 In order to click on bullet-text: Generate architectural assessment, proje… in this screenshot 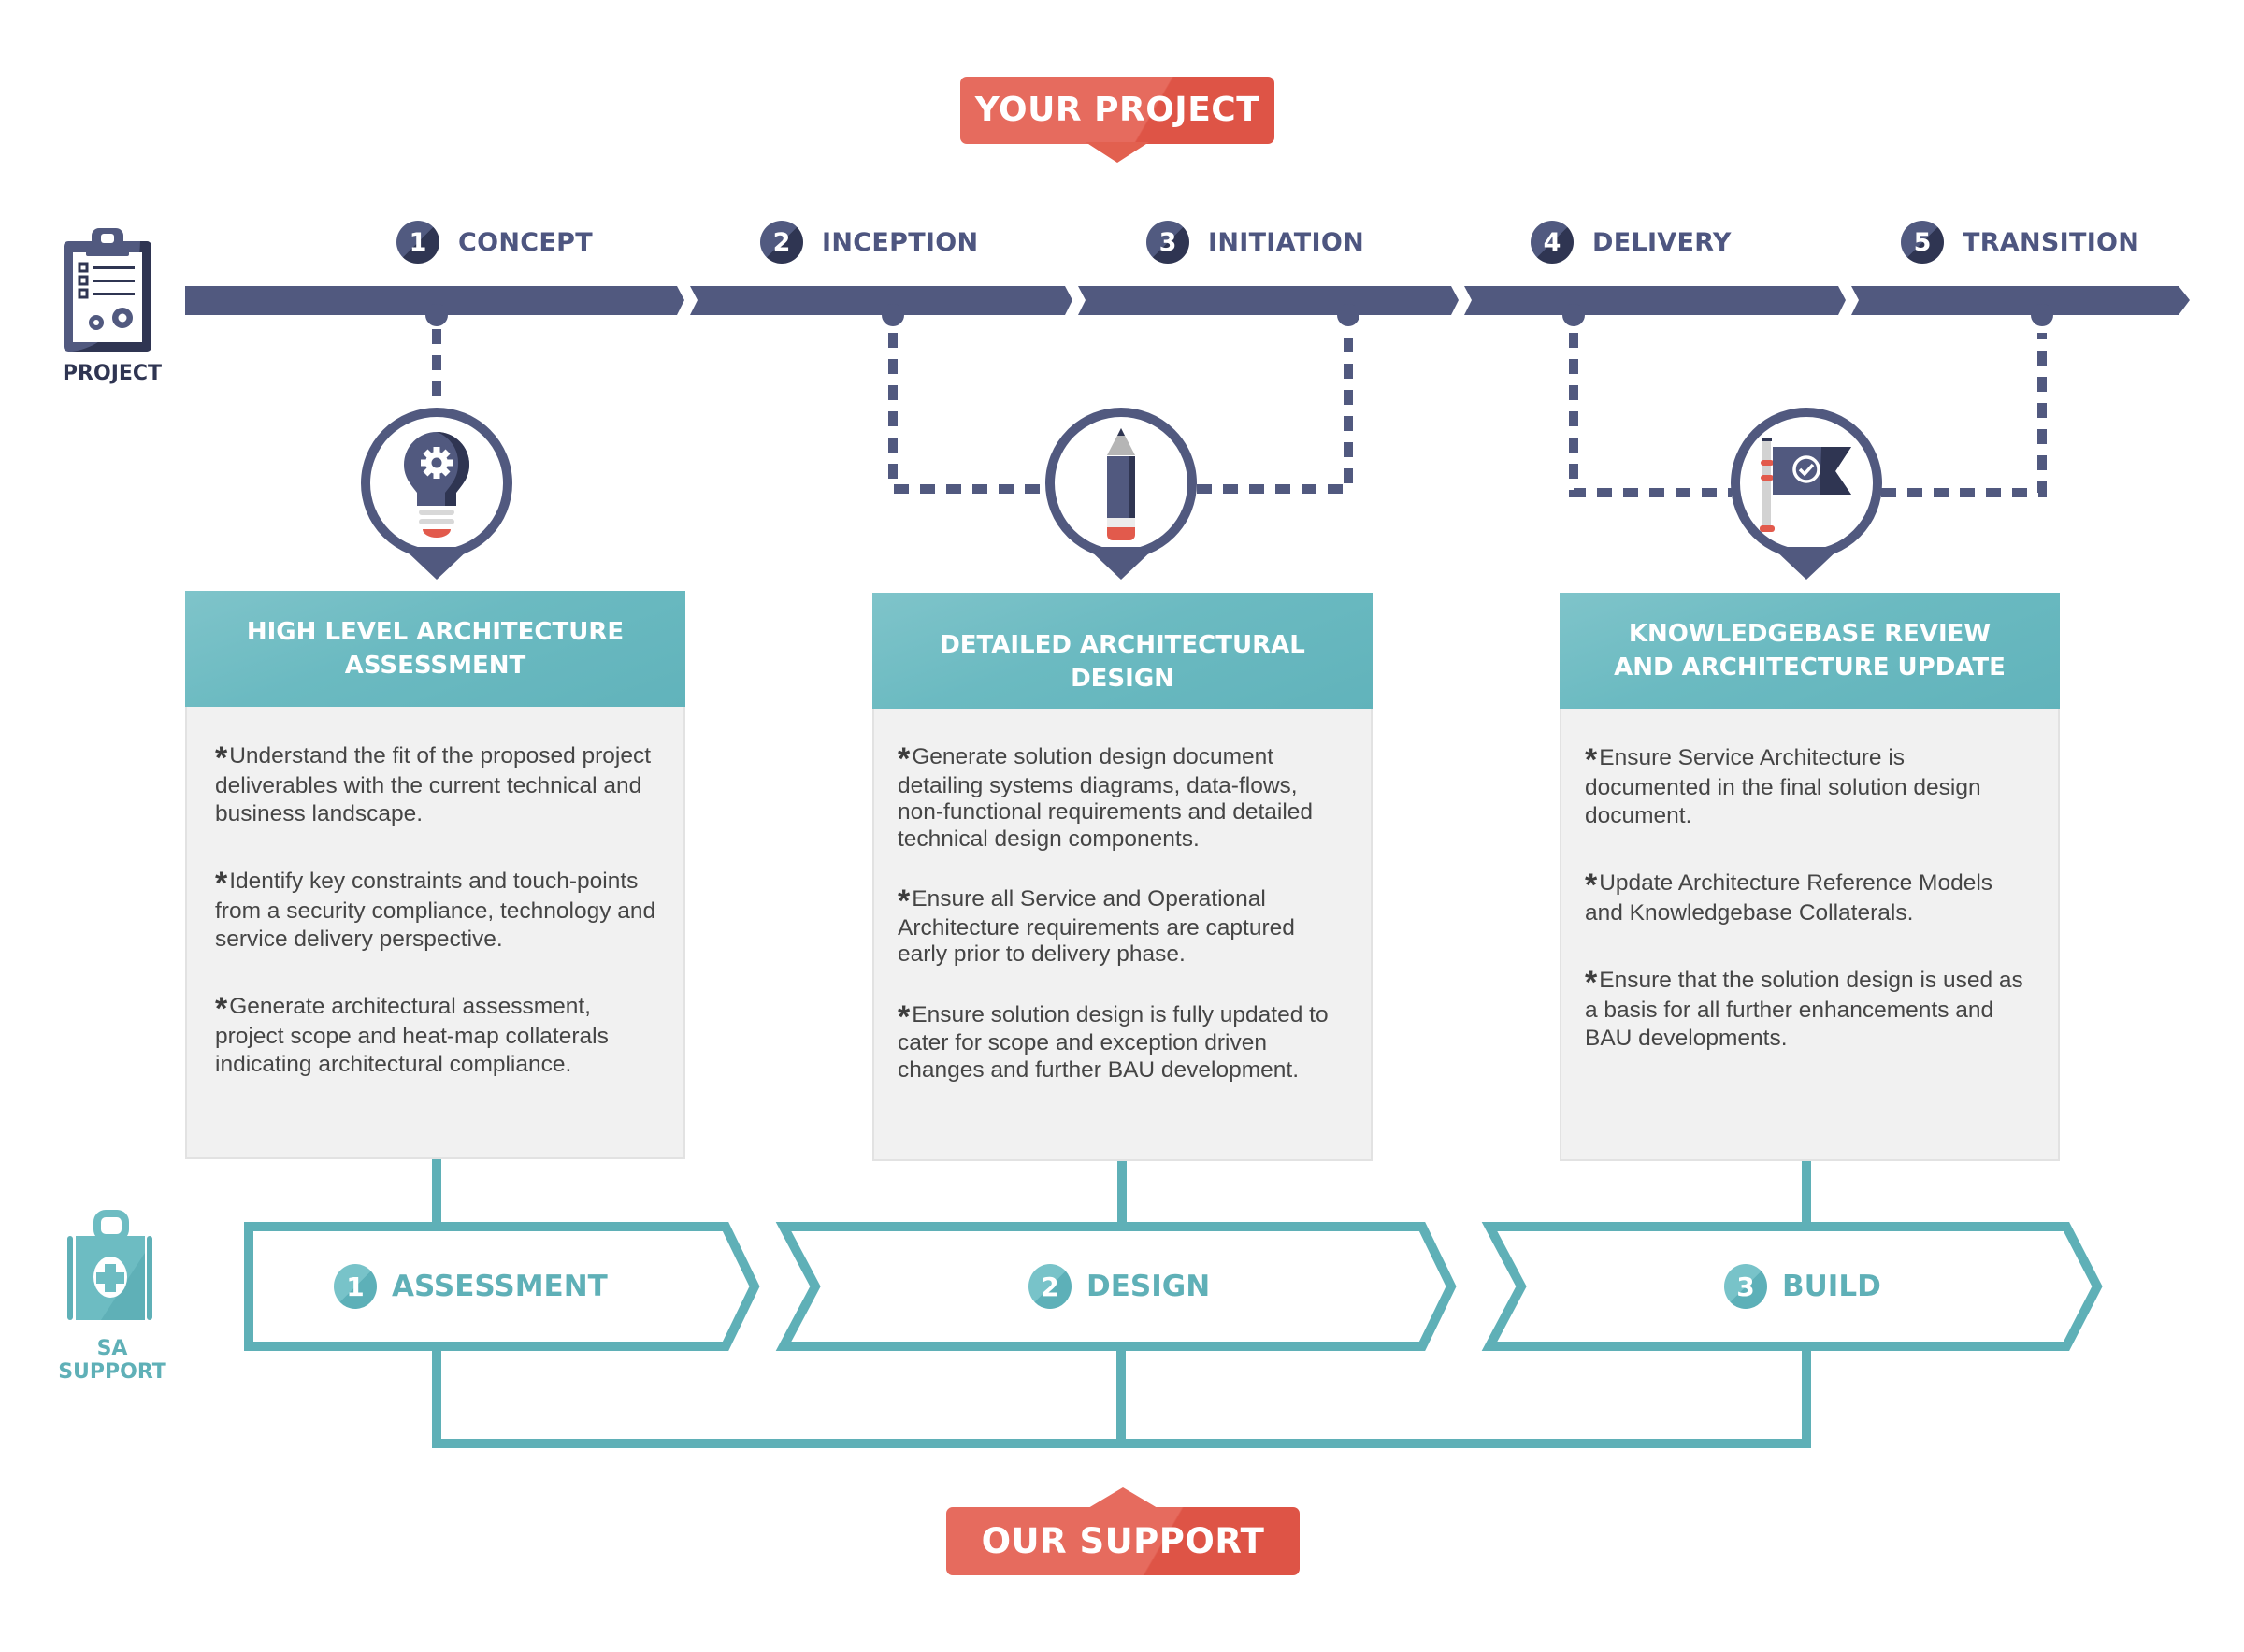, I will do `click(412, 1035)`.